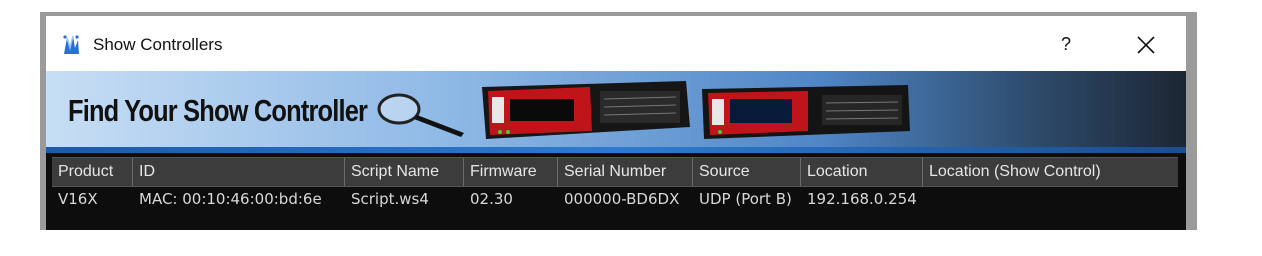  Describe the element at coordinates (78, 199) in the screenshot. I see `cell-product: V16X` at that location.